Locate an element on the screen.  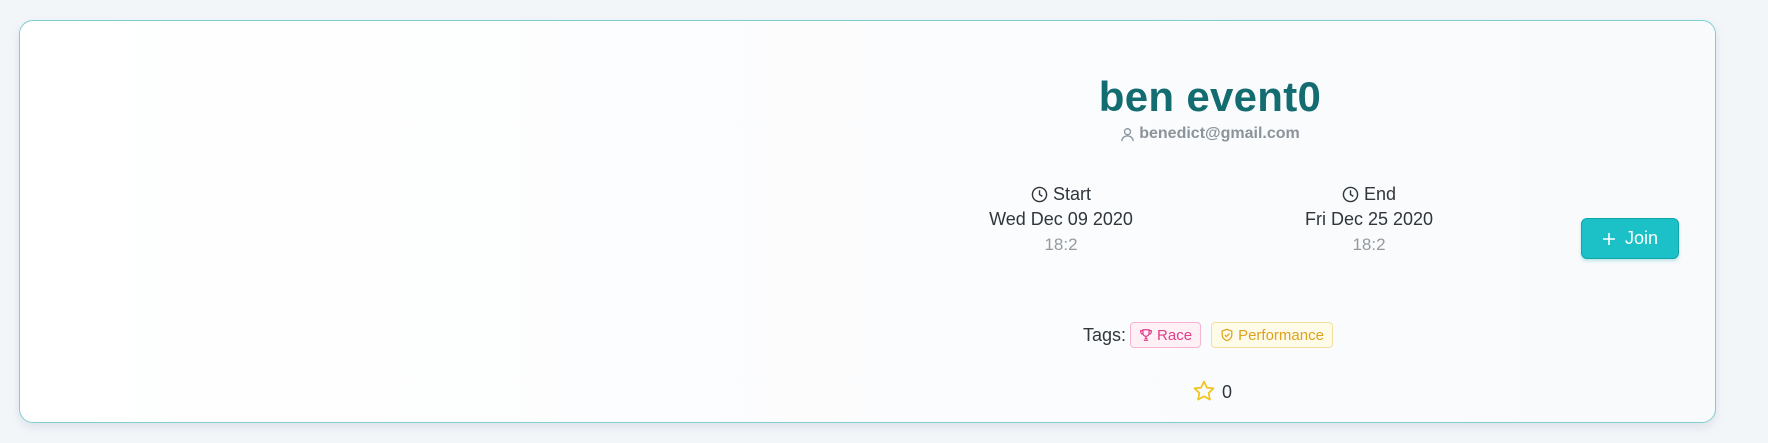
tags-label: Tags: is located at coordinates (1105, 334).